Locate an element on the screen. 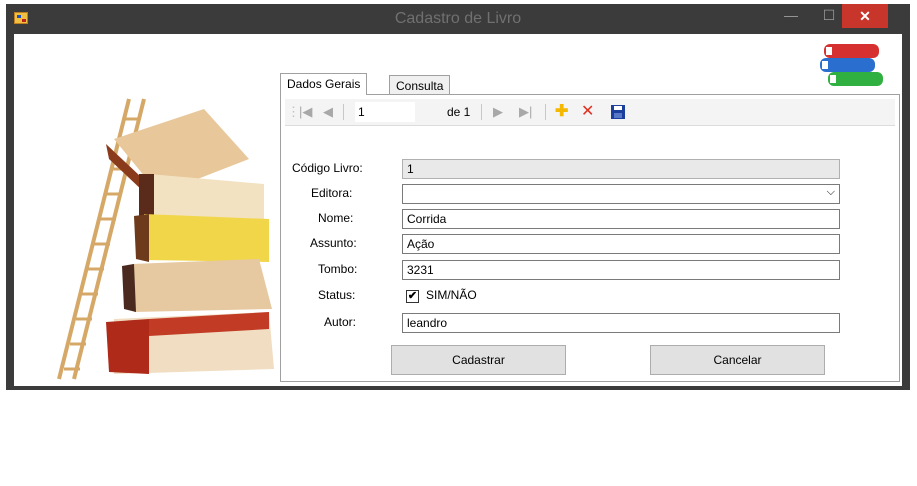 The height and width of the screenshot is (486, 917). move-last-icon: ▶| is located at coordinates (525, 112).